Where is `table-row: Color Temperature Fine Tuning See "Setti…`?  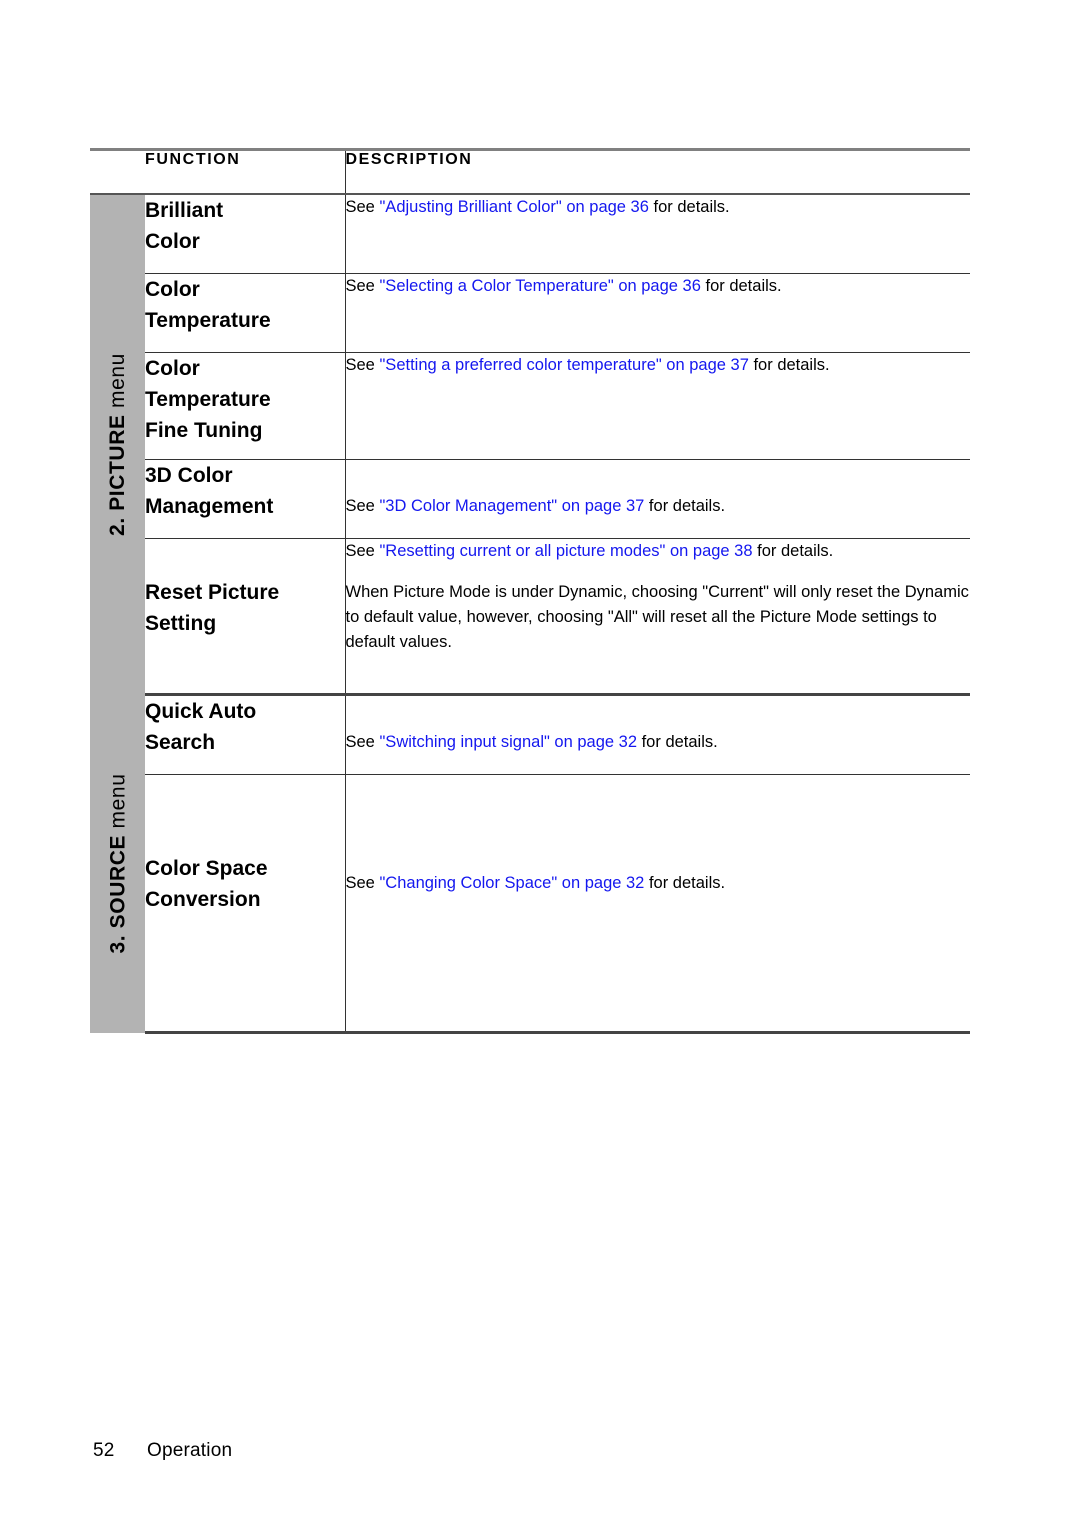 table-row: Color Temperature Fine Tuning See "Setti… is located at coordinates (530, 406).